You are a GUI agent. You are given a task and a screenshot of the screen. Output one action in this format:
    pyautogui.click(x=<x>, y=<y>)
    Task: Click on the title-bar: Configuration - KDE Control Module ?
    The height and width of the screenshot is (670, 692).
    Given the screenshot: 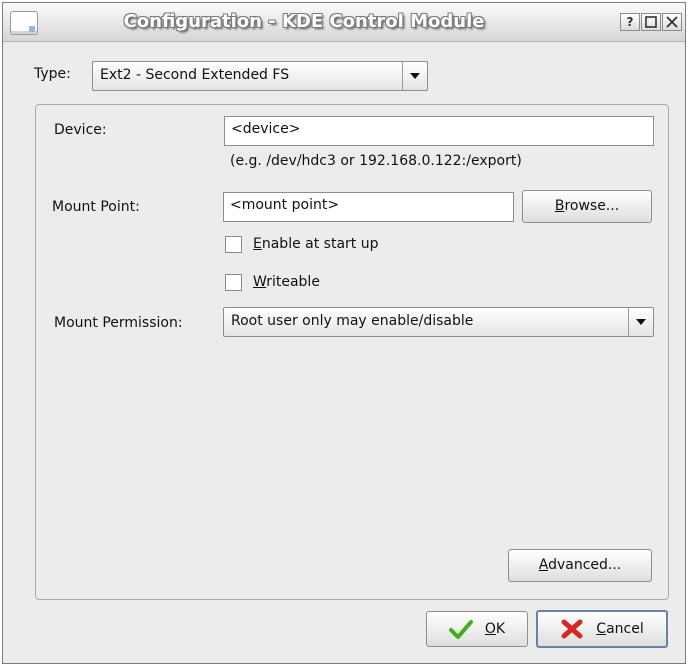 What is the action you would take?
    pyautogui.click(x=344, y=22)
    